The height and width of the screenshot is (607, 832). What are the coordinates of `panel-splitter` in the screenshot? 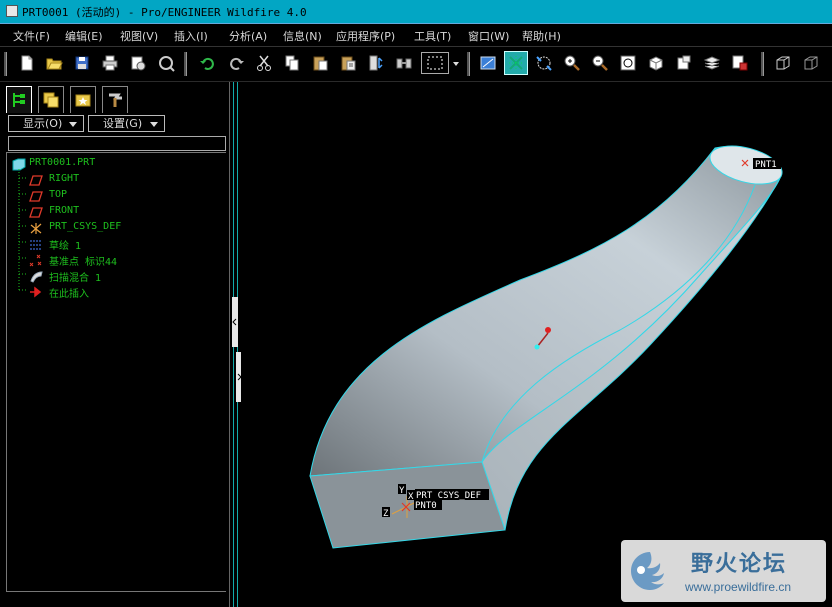 It's located at (236, 344).